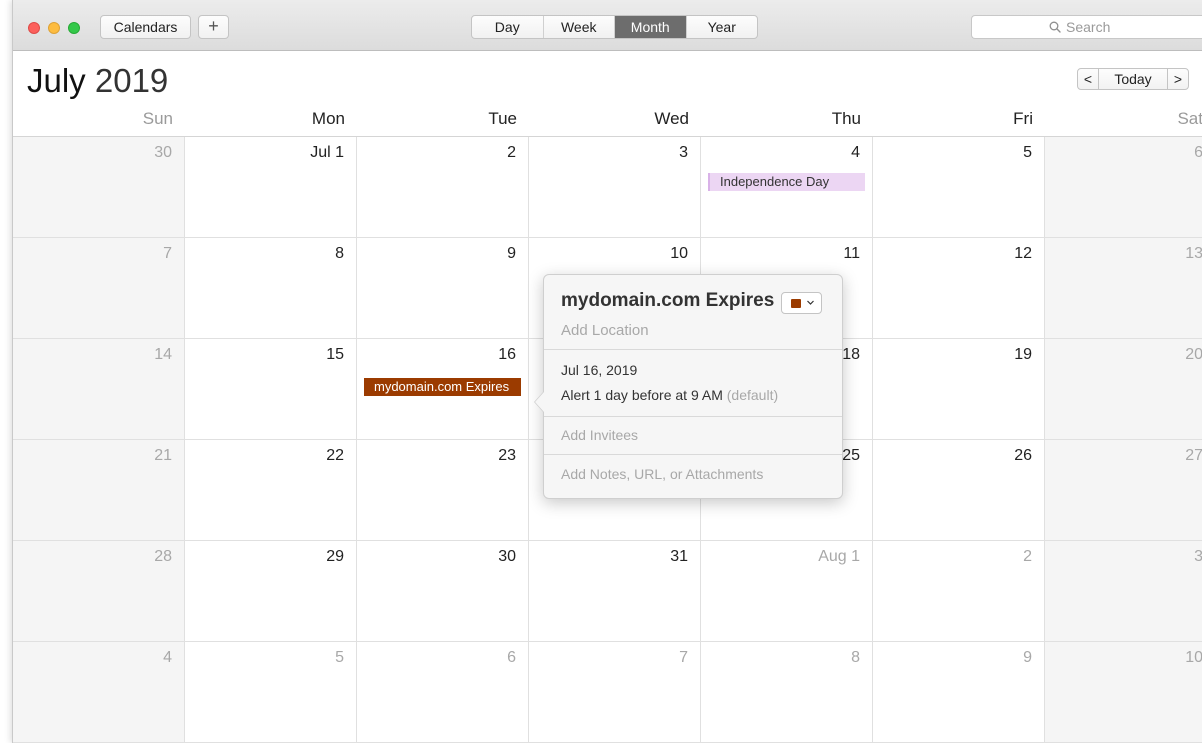 Image resolution: width=1202 pixels, height=743 pixels. I want to click on chevron-down-icon, so click(810, 302).